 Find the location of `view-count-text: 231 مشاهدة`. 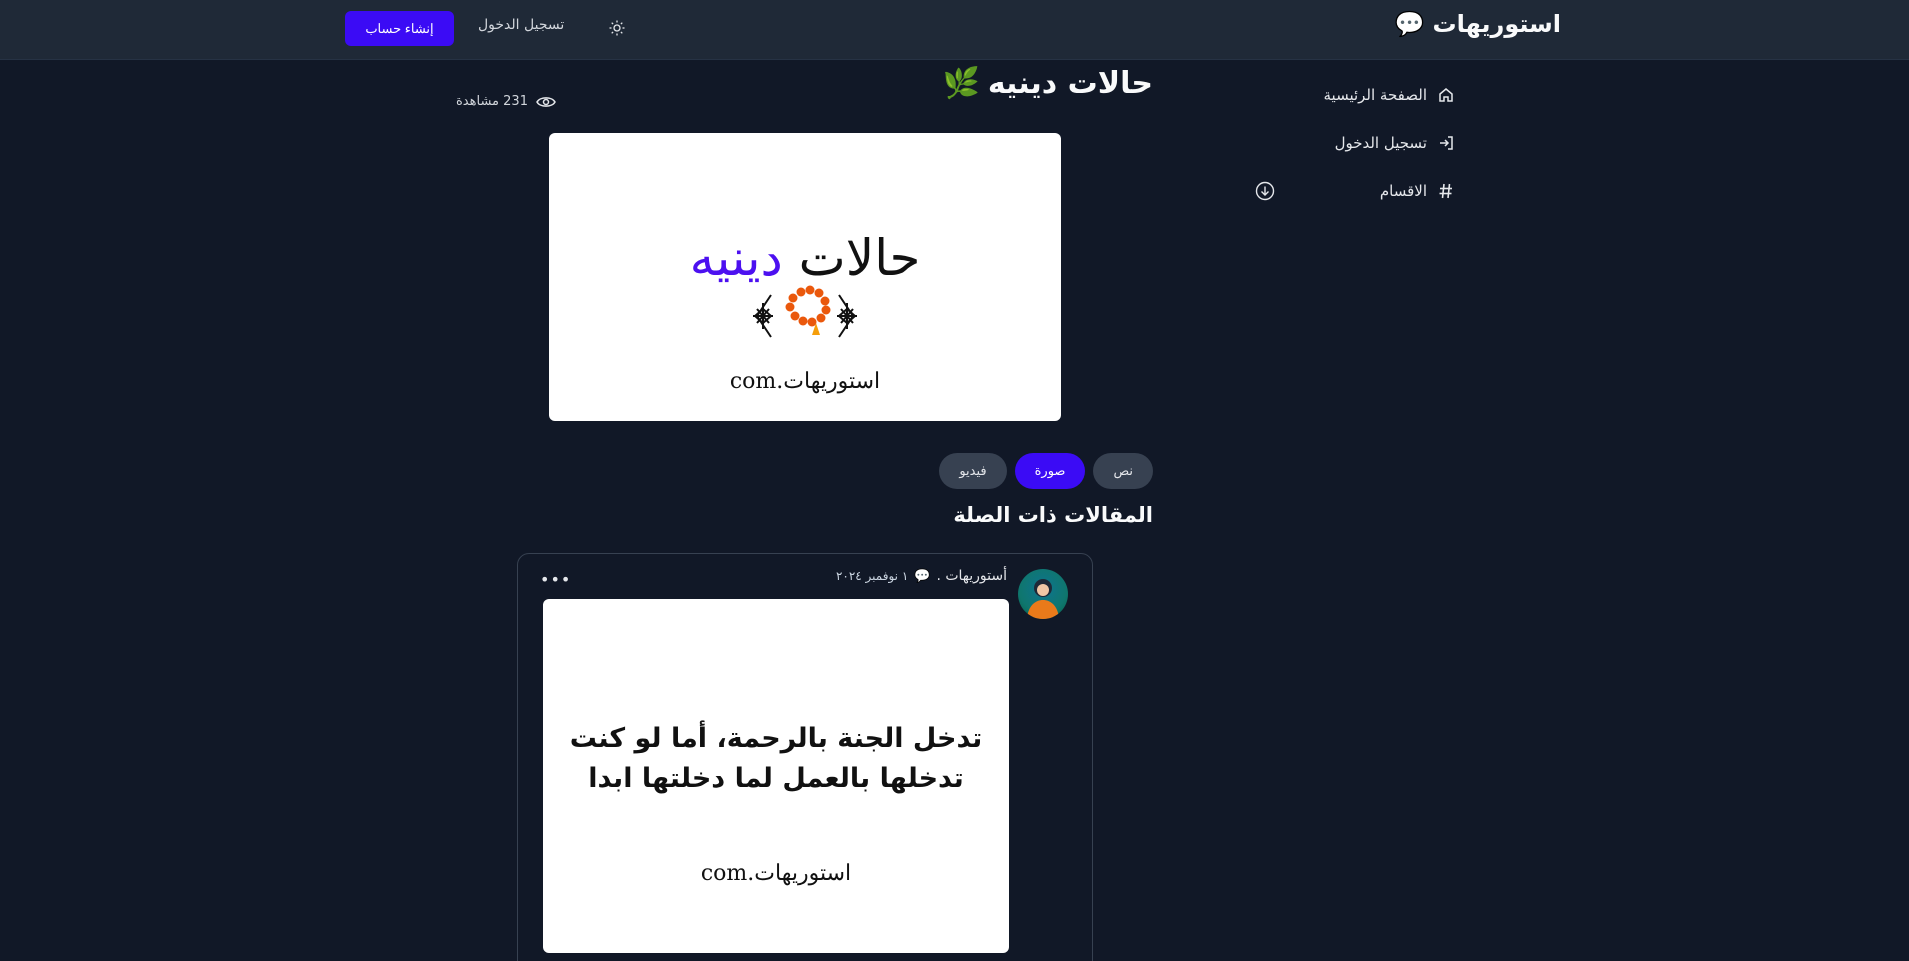

view-count-text: 231 مشاهدة is located at coordinates (492, 101).